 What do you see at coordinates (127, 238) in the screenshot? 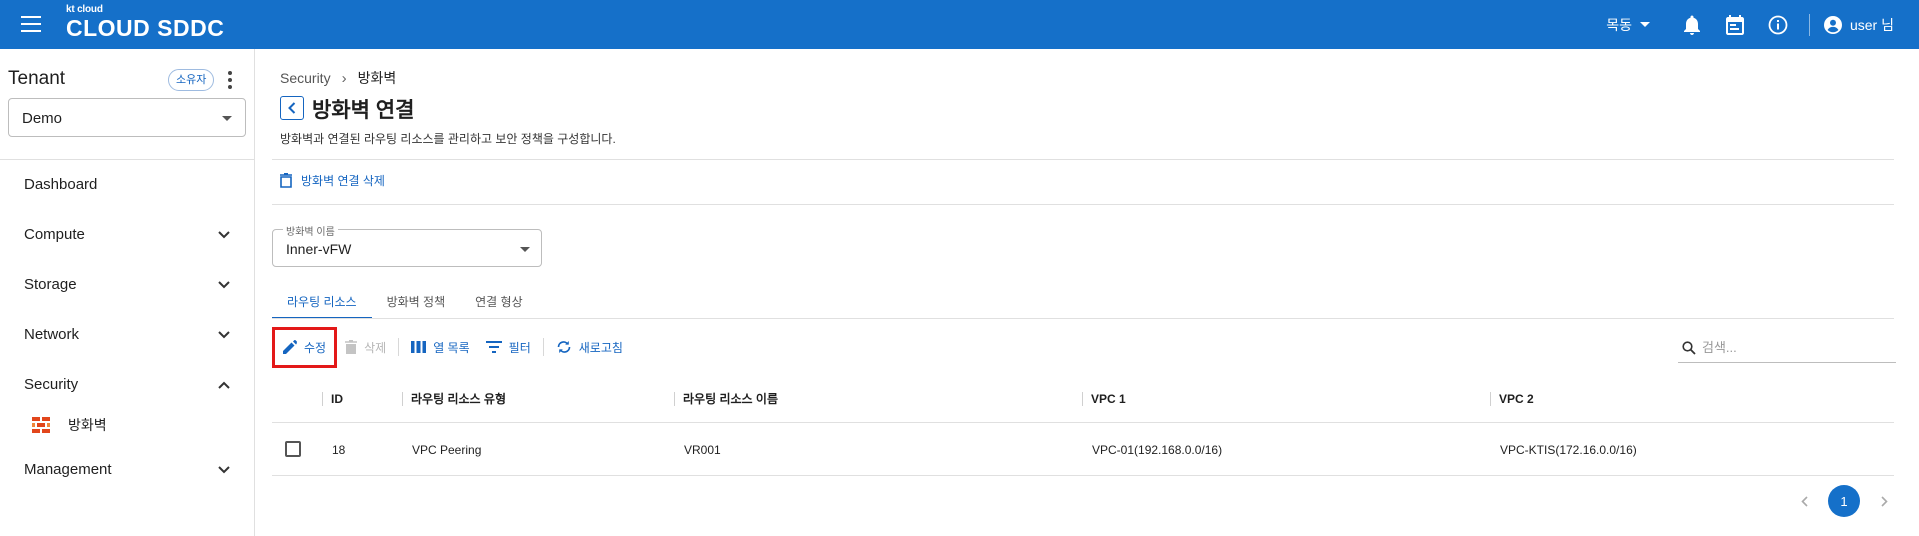
I see `sidebar-item-compute: Compute` at bounding box center [127, 238].